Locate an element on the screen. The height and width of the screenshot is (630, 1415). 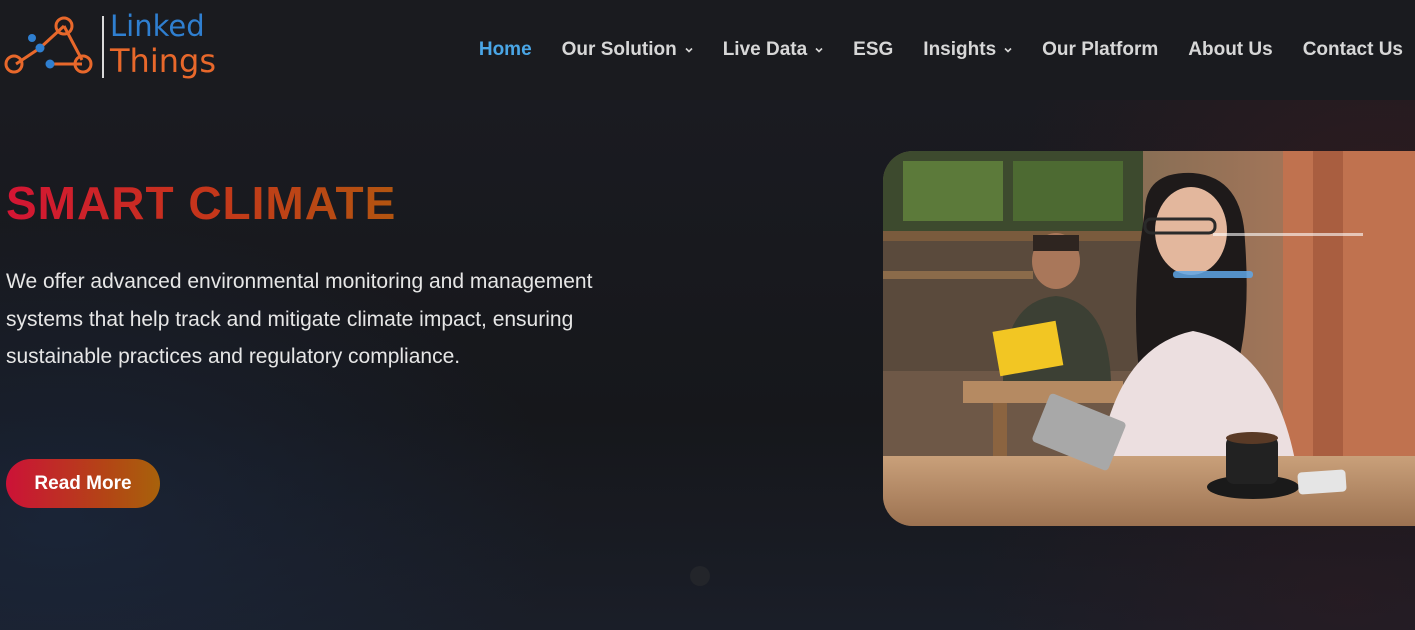
nav-live-data-label: Live Data is located at coordinates (765, 49).